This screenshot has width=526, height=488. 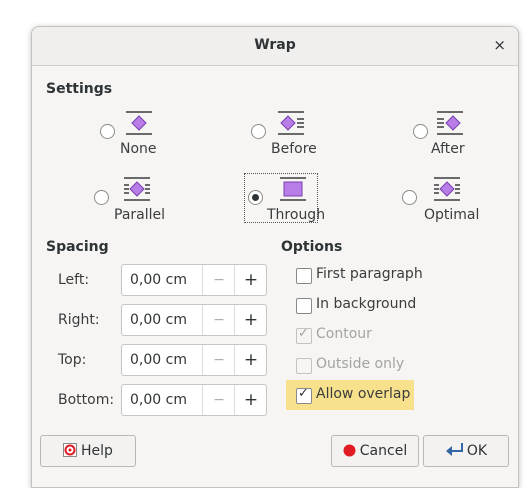 What do you see at coordinates (363, 394) in the screenshot?
I see `allow-overlap-label: Allow overlap` at bounding box center [363, 394].